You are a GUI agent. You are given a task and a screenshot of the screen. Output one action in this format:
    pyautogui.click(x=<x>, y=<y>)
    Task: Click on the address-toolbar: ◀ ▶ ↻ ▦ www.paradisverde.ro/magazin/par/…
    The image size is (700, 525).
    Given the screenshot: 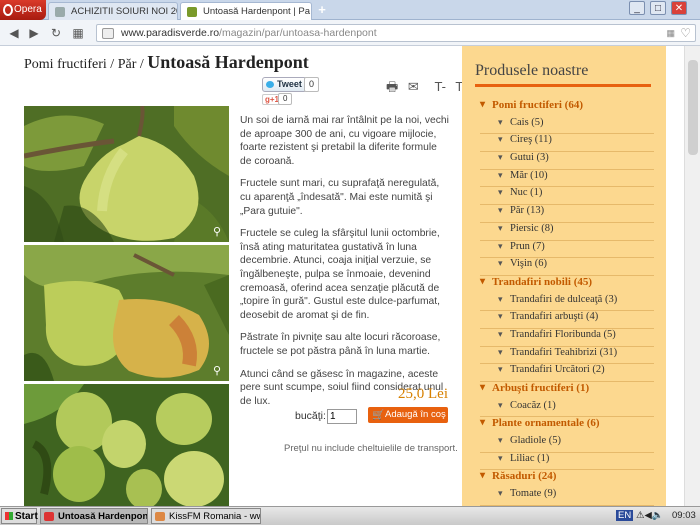 What is the action you would take?
    pyautogui.click(x=350, y=33)
    